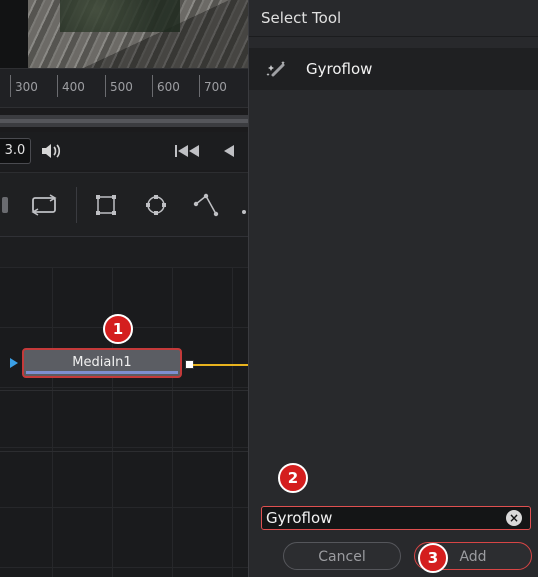 The width and height of the screenshot is (538, 577). I want to click on tool-list: Gyroflow, so click(393, 69).